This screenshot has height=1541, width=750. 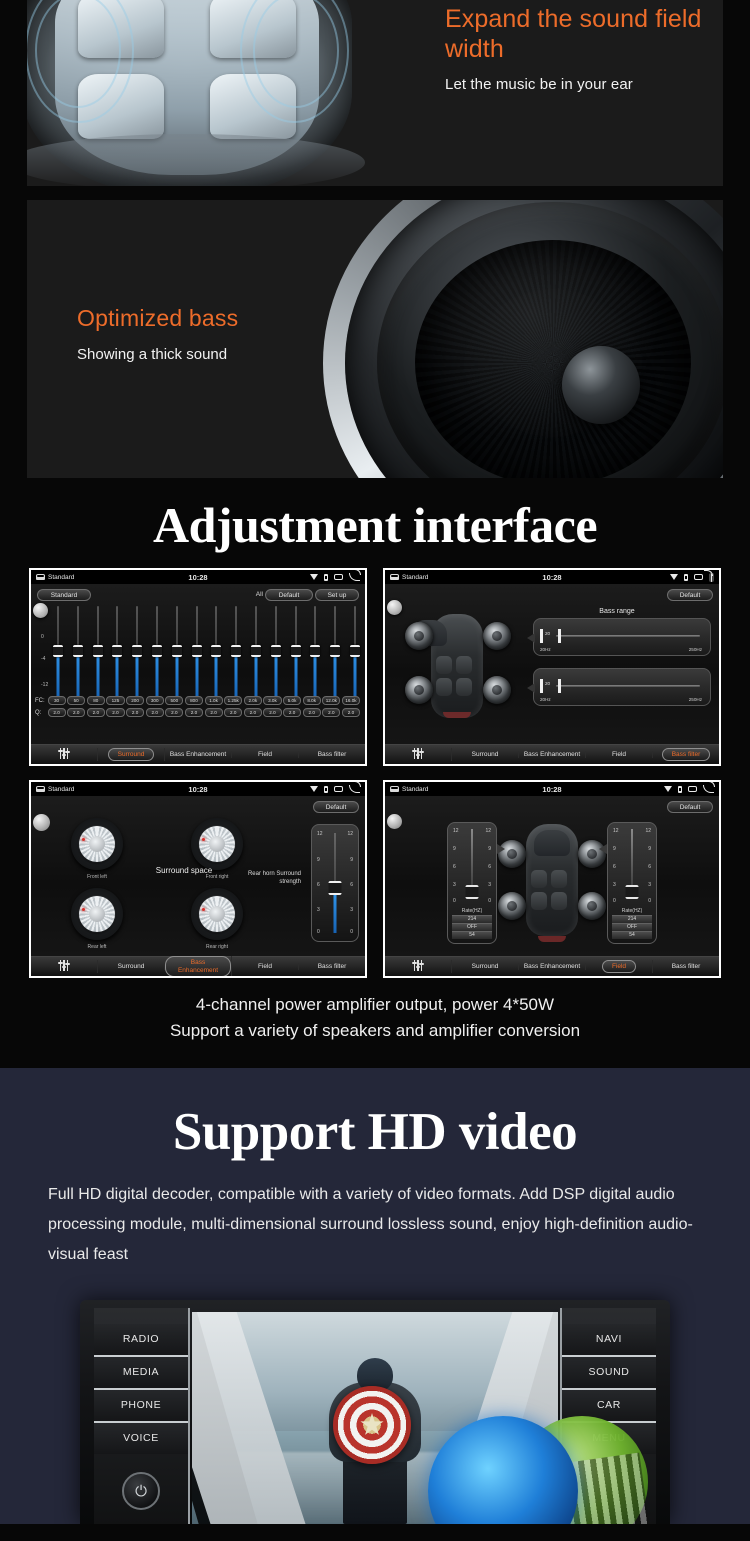 What do you see at coordinates (289, 595) in the screenshot?
I see `eq-default-button: Default` at bounding box center [289, 595].